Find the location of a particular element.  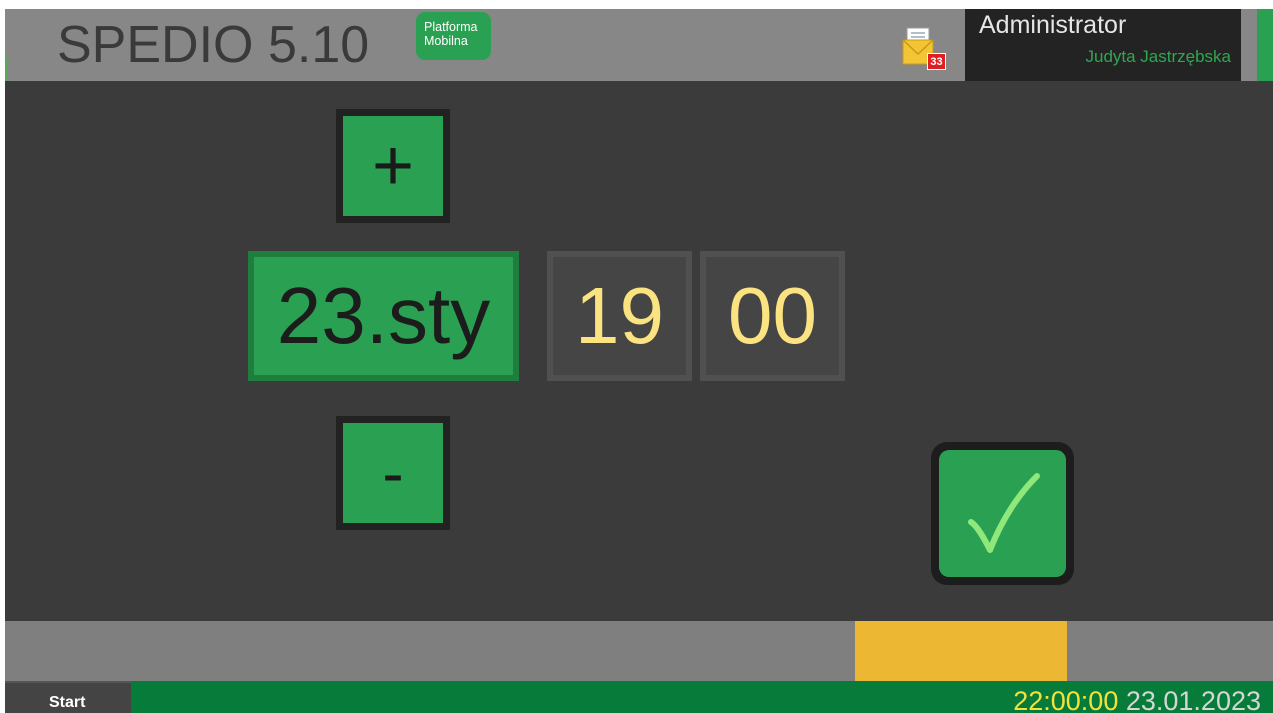

plus-label: + is located at coordinates (393, 166).